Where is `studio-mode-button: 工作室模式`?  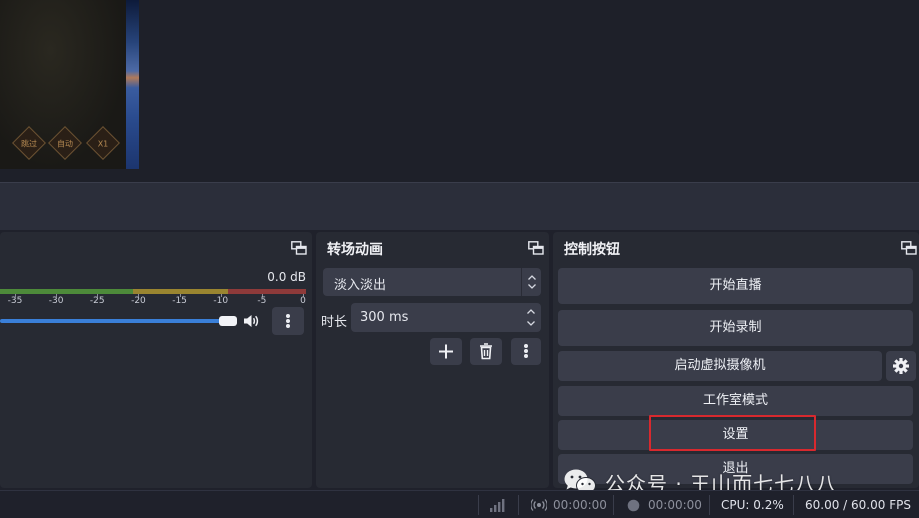
studio-mode-button: 工作室模式 is located at coordinates (735, 401).